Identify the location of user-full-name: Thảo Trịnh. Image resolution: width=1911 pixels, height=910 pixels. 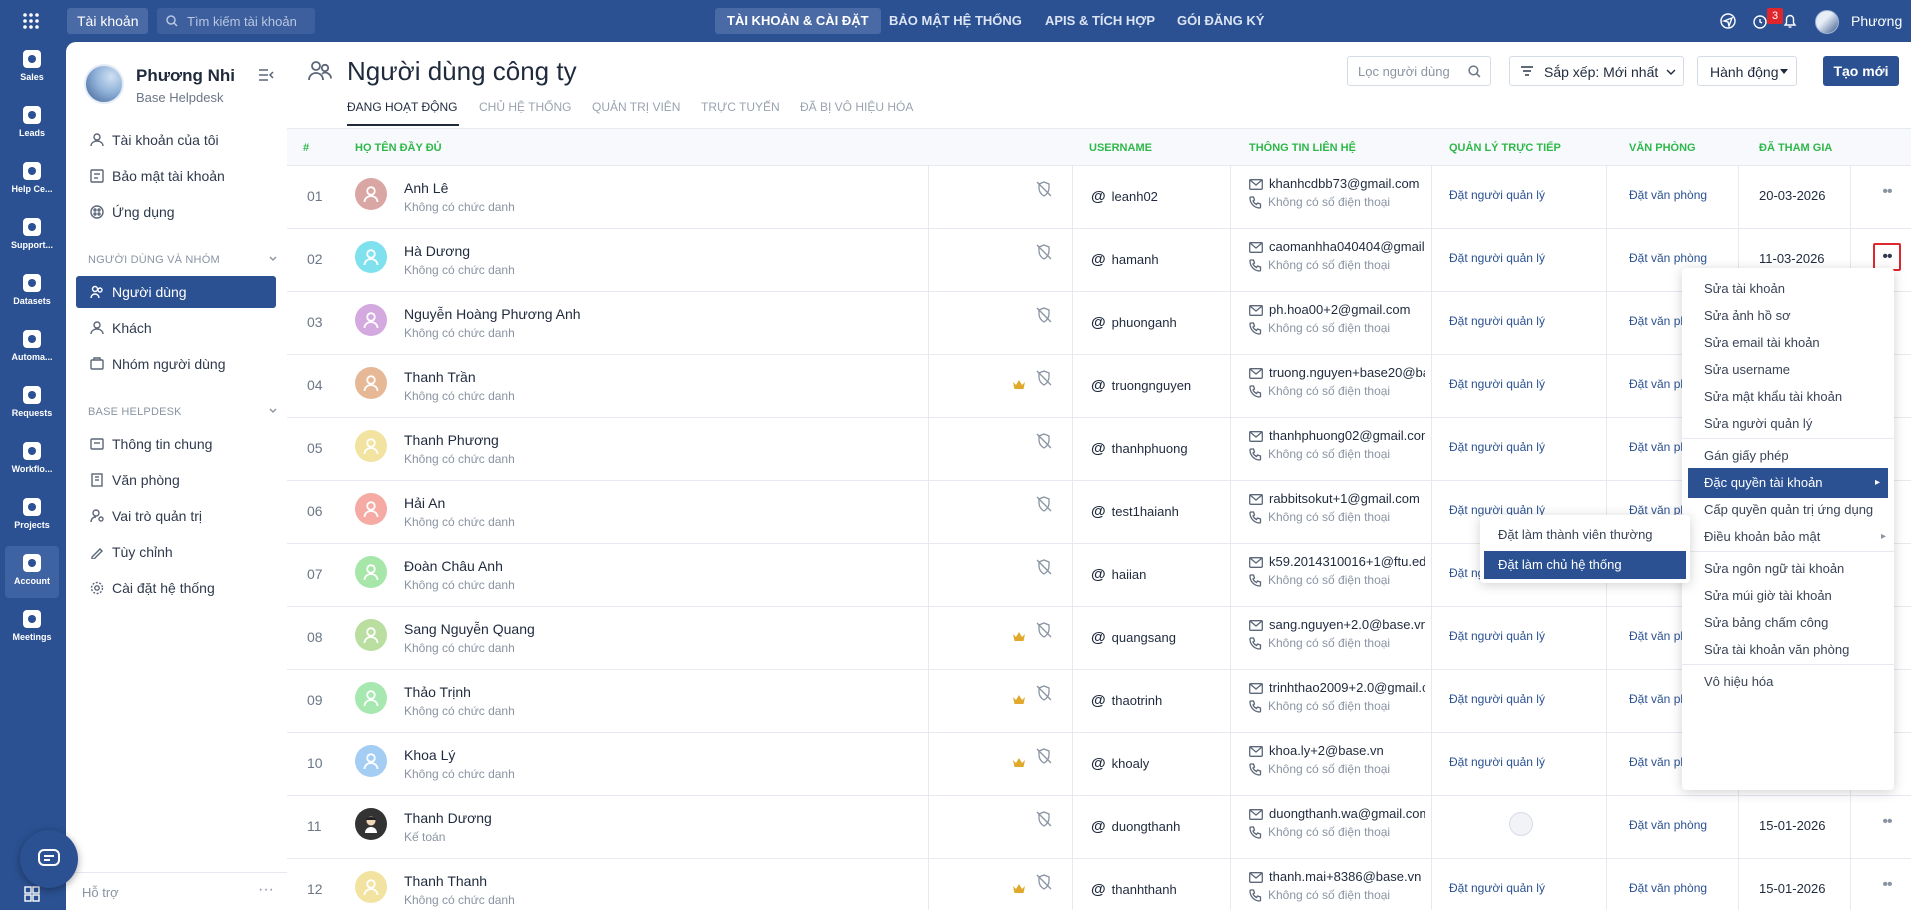
(437, 692).